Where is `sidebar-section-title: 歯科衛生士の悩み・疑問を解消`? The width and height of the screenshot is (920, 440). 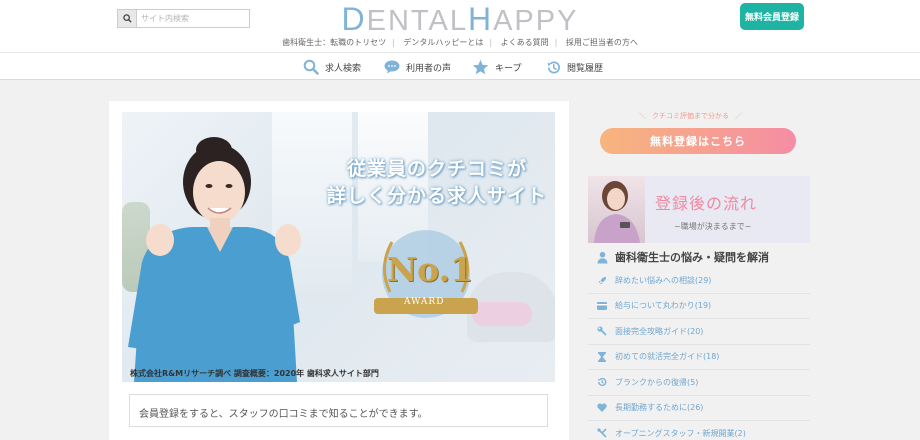
sidebar-section-title: 歯科衛生士の悩み・疑問を解消 is located at coordinates (682, 257).